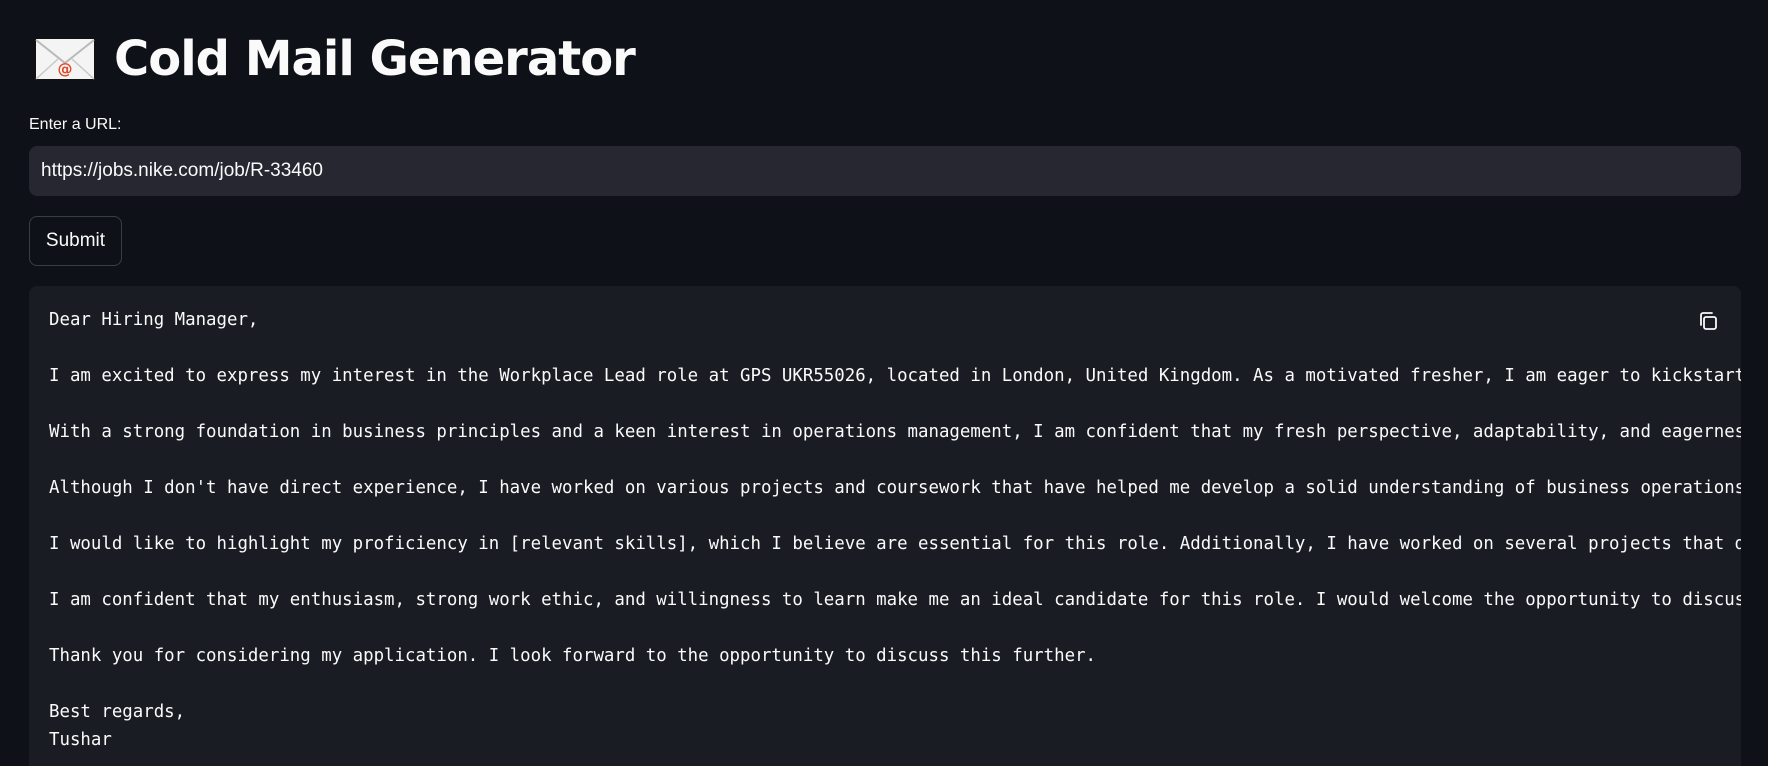 Image resolution: width=1768 pixels, height=766 pixels. Describe the element at coordinates (80, 740) in the screenshot. I see `email-line: Tushar` at that location.